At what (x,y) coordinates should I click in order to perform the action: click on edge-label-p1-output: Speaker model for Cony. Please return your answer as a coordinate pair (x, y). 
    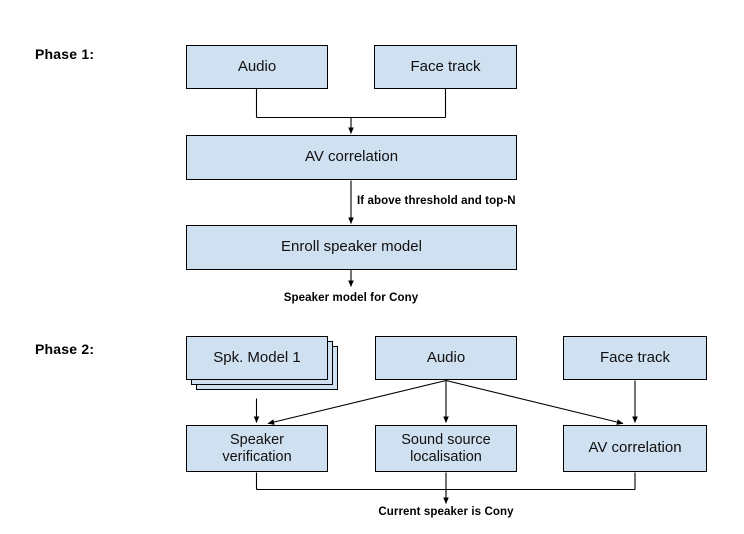
    Looking at the image, I should click on (351, 298).